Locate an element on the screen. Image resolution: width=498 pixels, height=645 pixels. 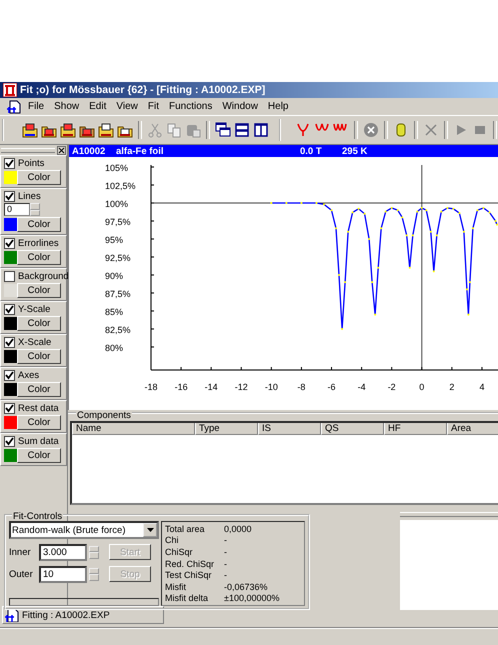
number-field: 3.000 is located at coordinates (63, 552).